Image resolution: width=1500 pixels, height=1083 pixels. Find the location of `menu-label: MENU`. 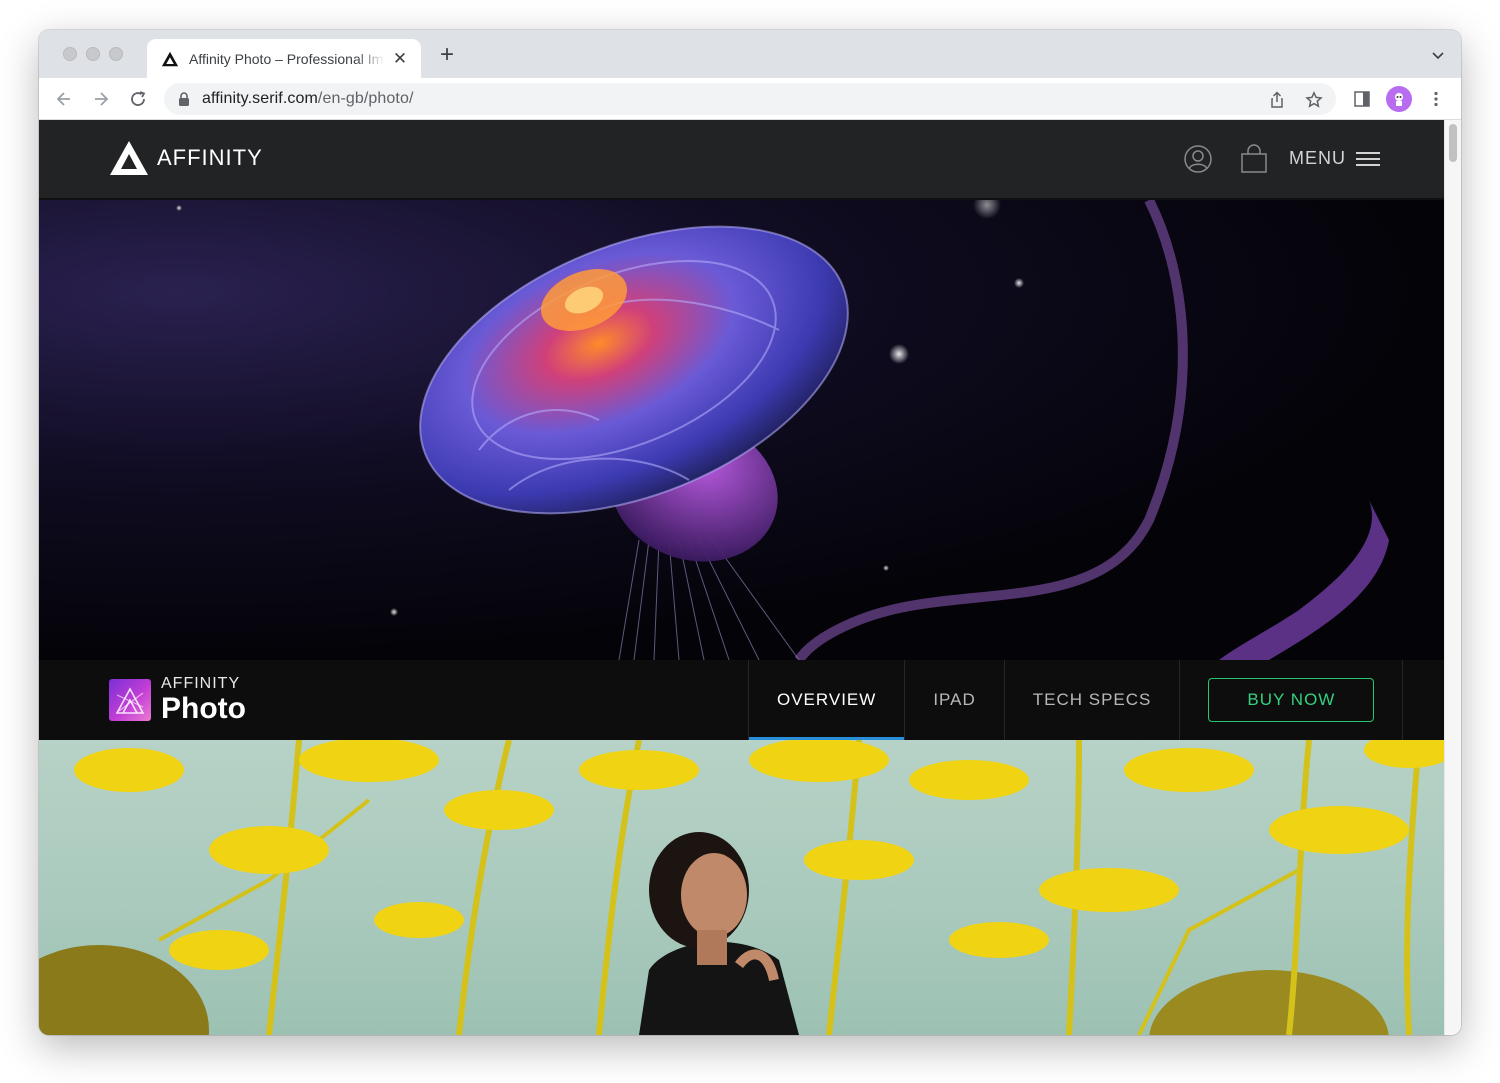

menu-label: MENU is located at coordinates (1317, 158).